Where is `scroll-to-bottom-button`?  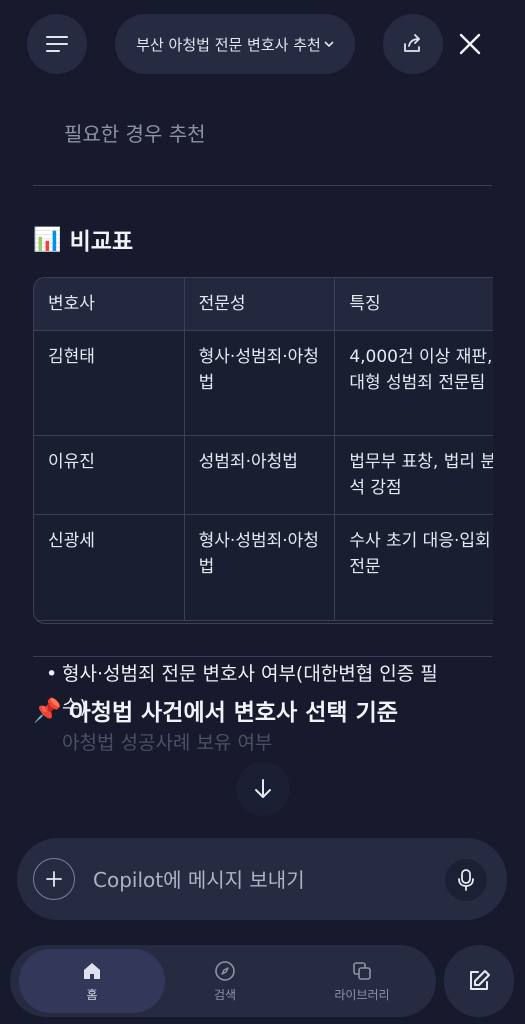
scroll-to-bottom-button is located at coordinates (263, 789).